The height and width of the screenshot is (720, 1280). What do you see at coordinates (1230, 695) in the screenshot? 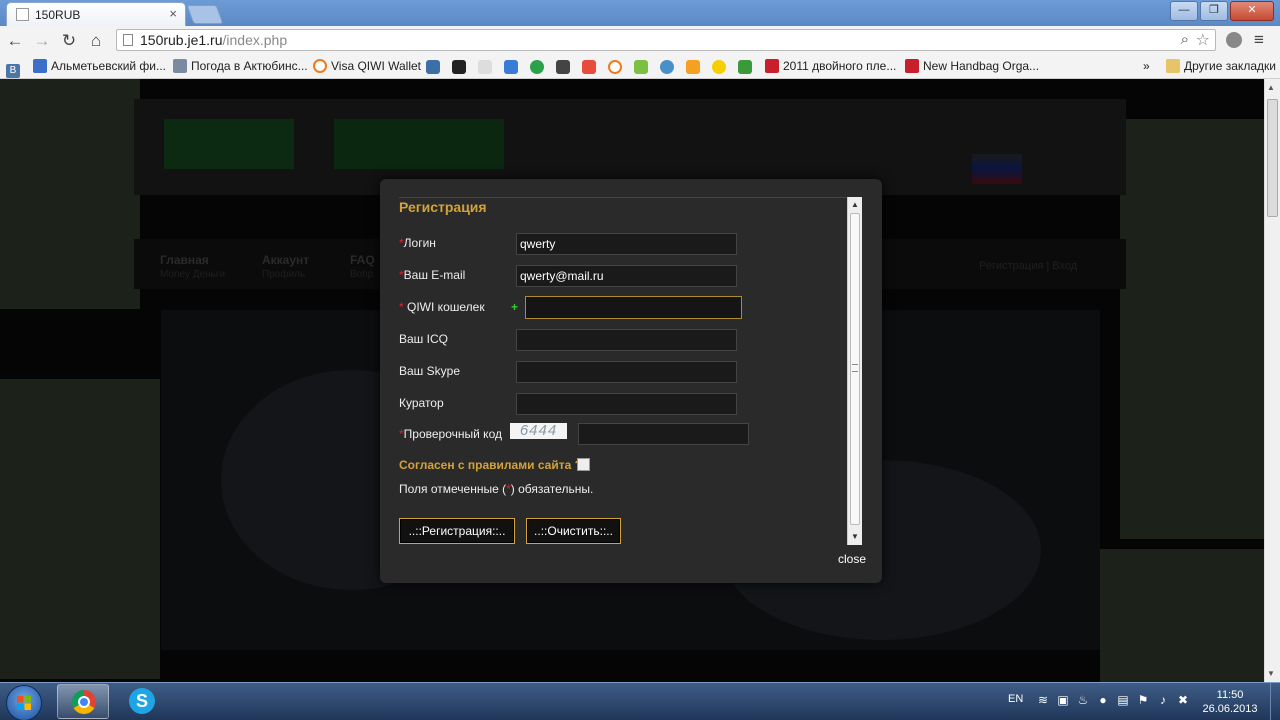
I see `clock-time: 11:50` at bounding box center [1230, 695].